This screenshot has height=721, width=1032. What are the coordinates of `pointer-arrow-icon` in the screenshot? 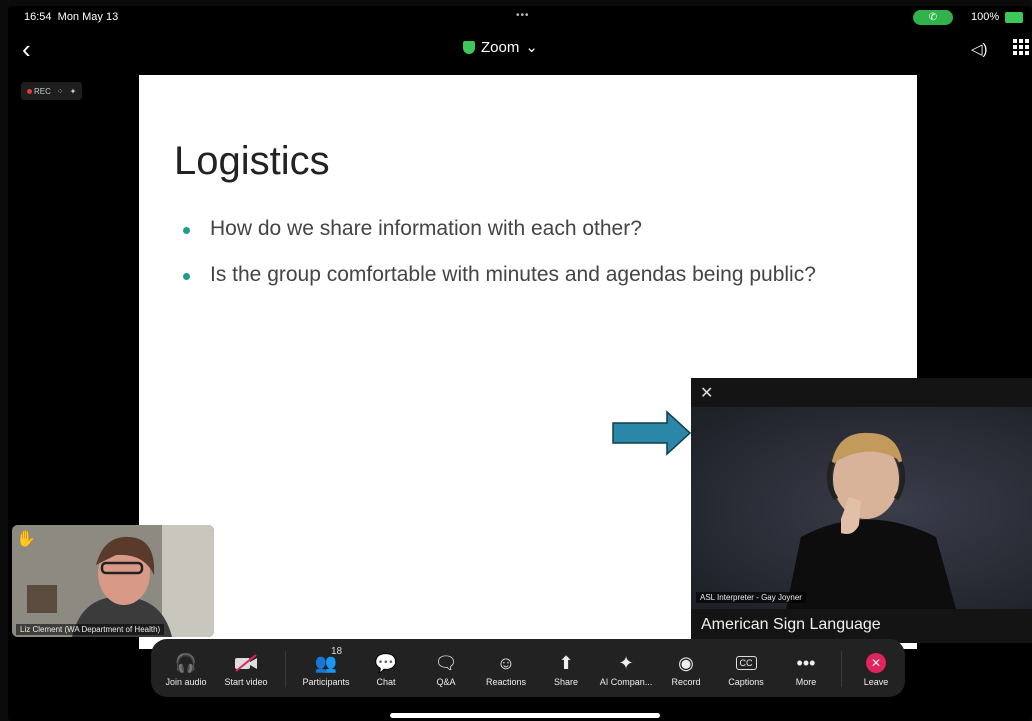 It's located at (652, 433).